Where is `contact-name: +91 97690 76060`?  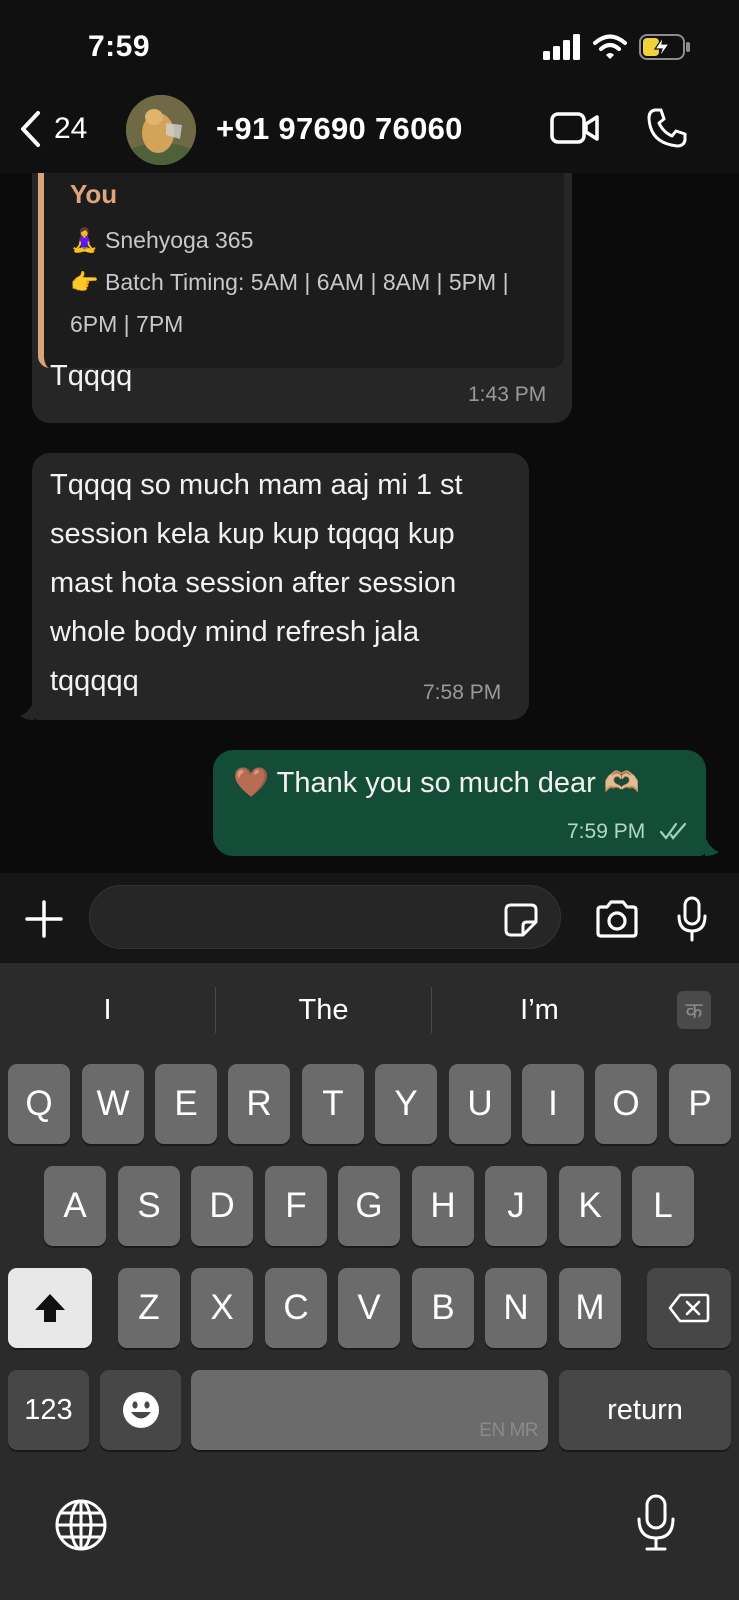 contact-name: +91 97690 76060 is located at coordinates (339, 129).